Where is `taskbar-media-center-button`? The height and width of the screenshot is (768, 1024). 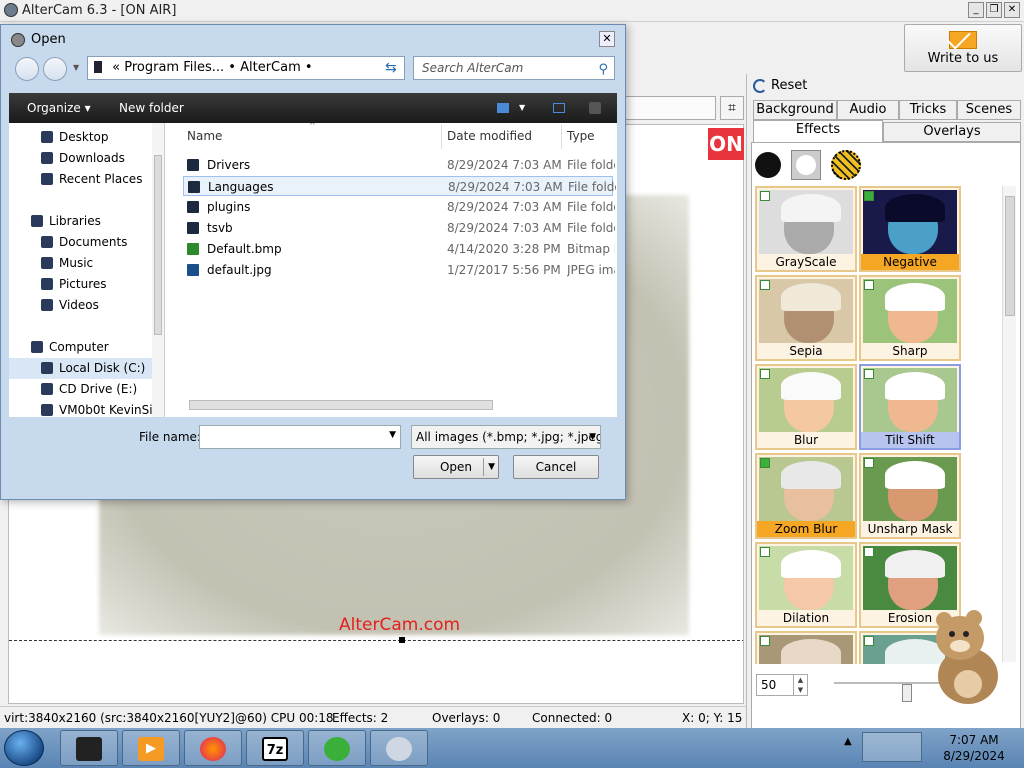
taskbar-media-center-button is located at coordinates (337, 748).